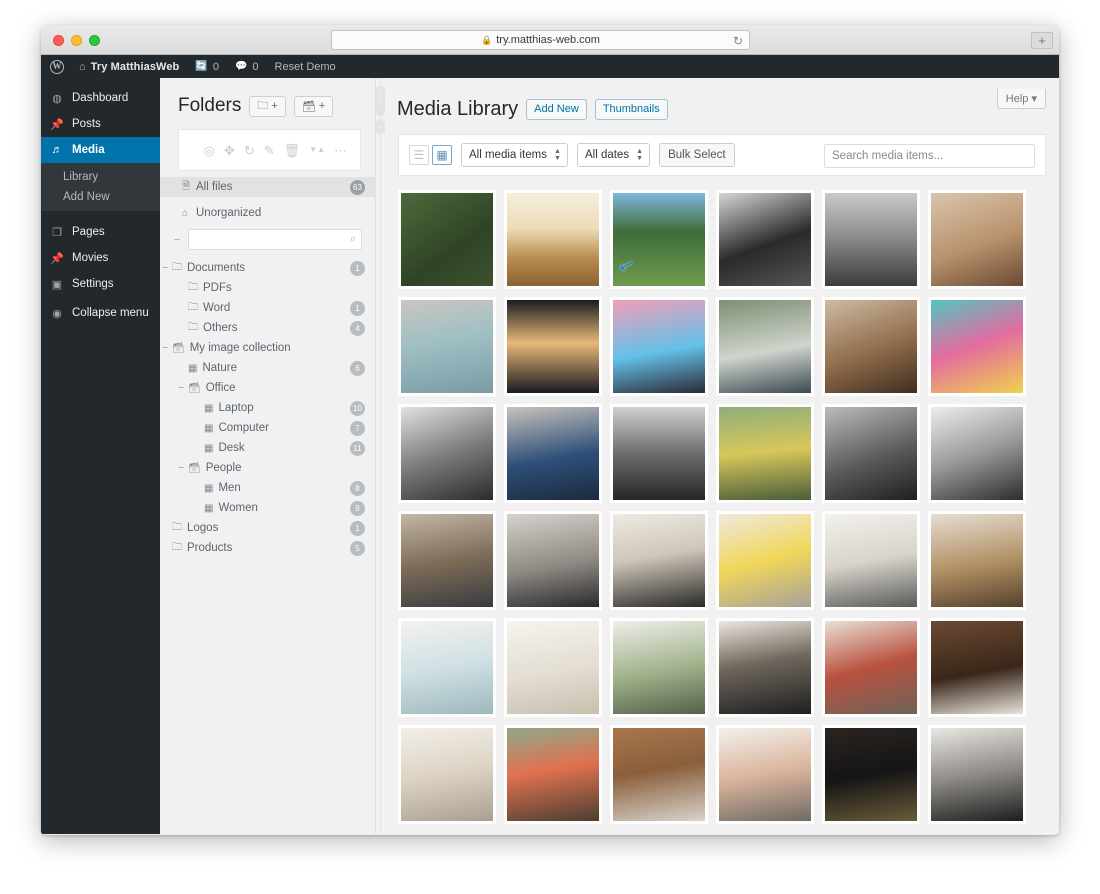 This screenshot has height=894, width=1100. I want to click on folder-search-input: ⌕, so click(275, 239).